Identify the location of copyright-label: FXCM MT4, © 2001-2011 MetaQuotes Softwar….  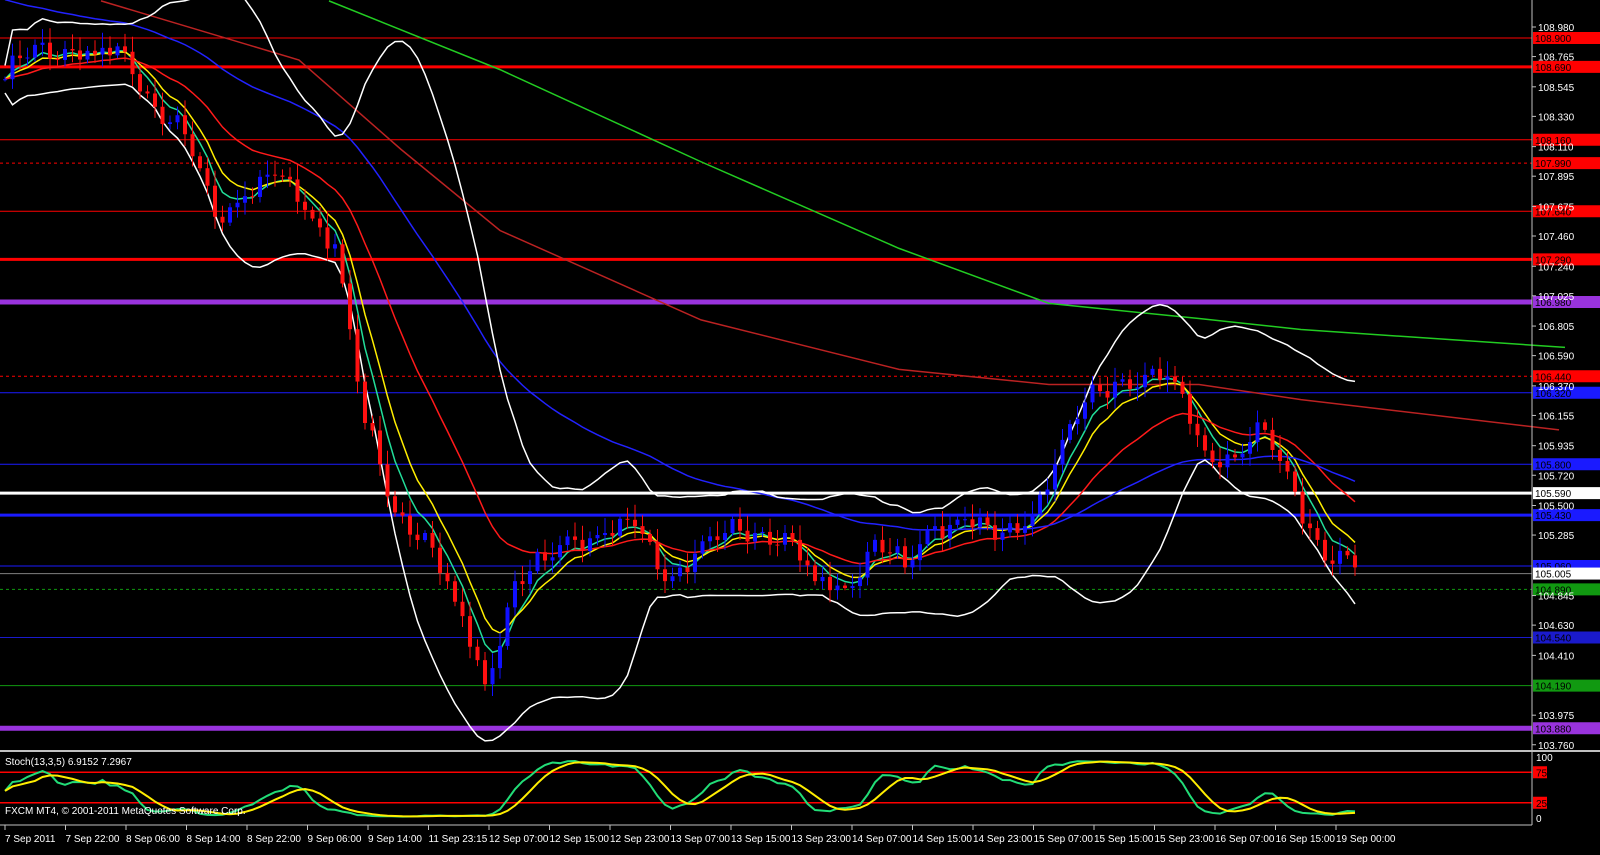
(125, 811).